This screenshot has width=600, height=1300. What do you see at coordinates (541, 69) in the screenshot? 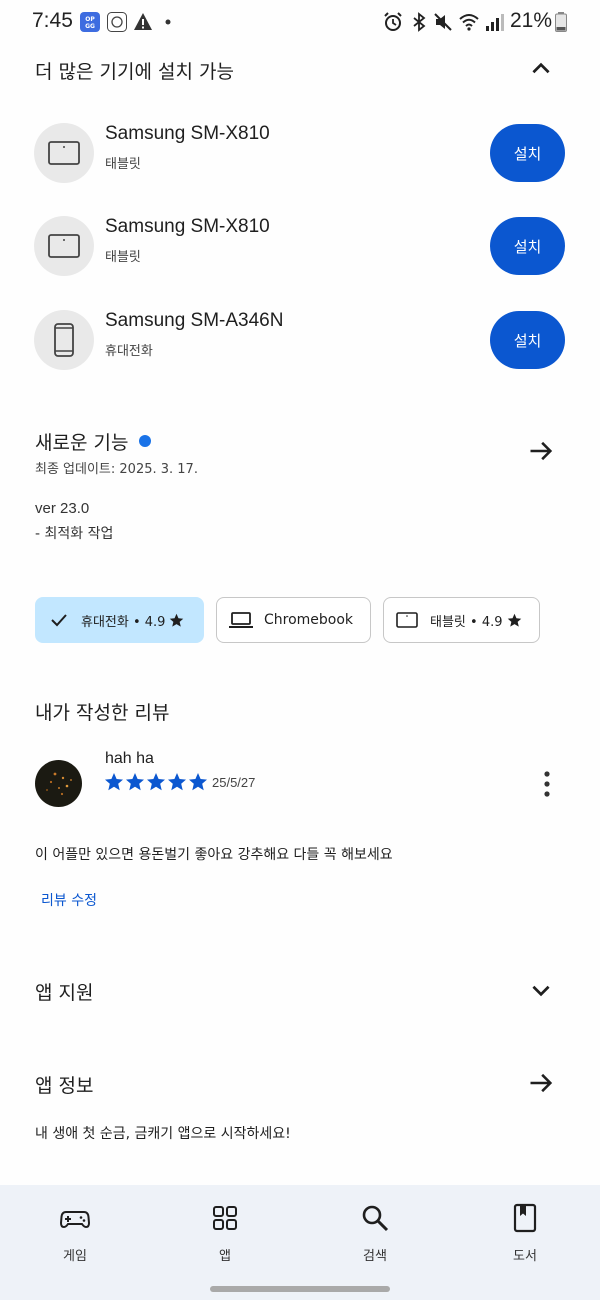
I see `chevron-up-icon` at bounding box center [541, 69].